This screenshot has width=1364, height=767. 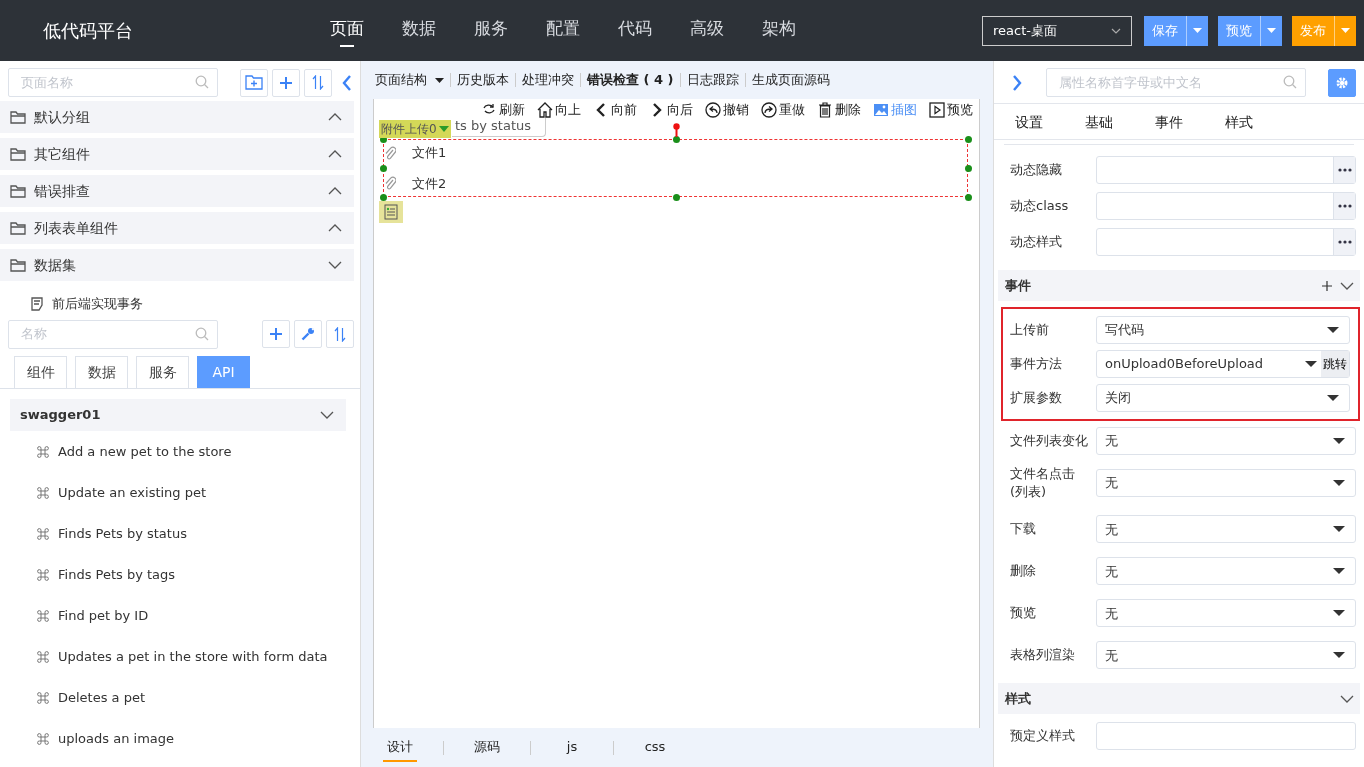 What do you see at coordinates (487, 747) in the screenshot?
I see `editor-tab: 源码` at bounding box center [487, 747].